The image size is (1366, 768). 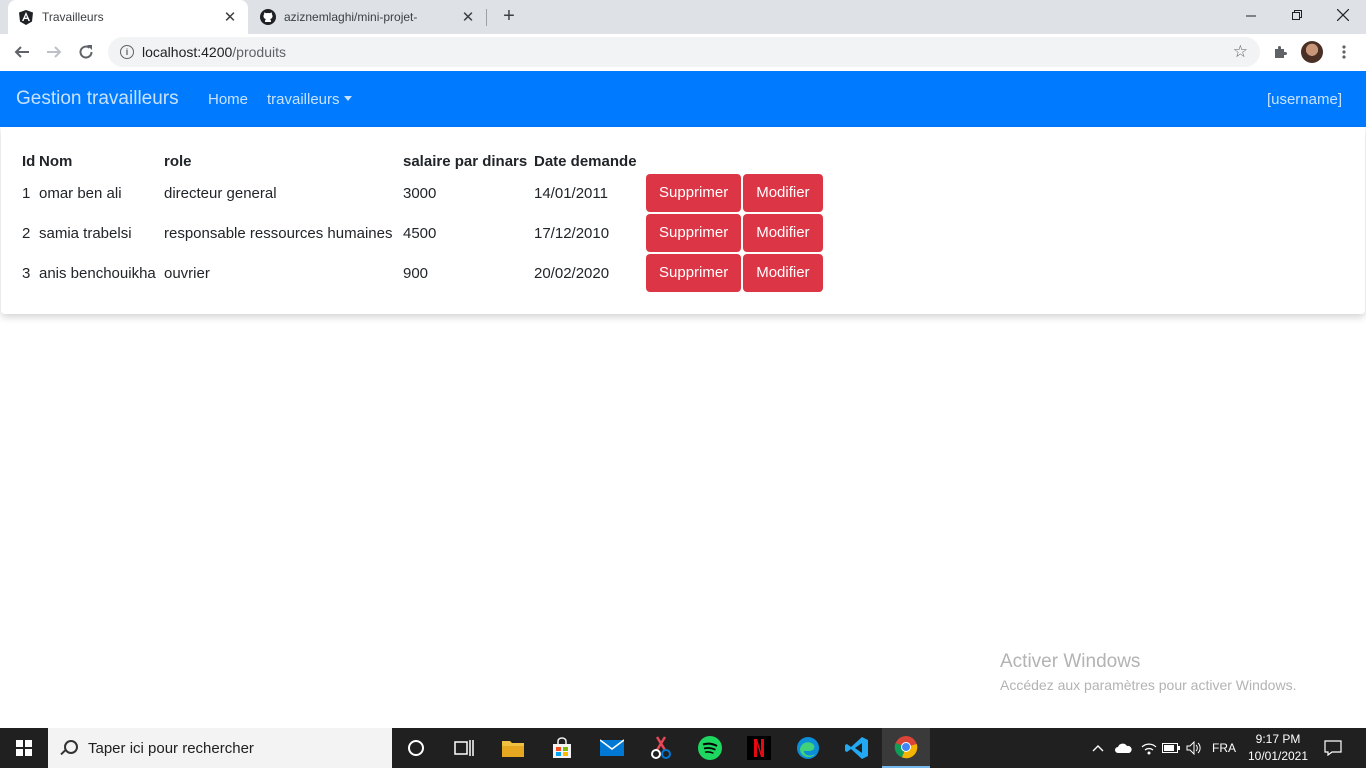 I want to click on extensions-icon, so click(x=1280, y=52).